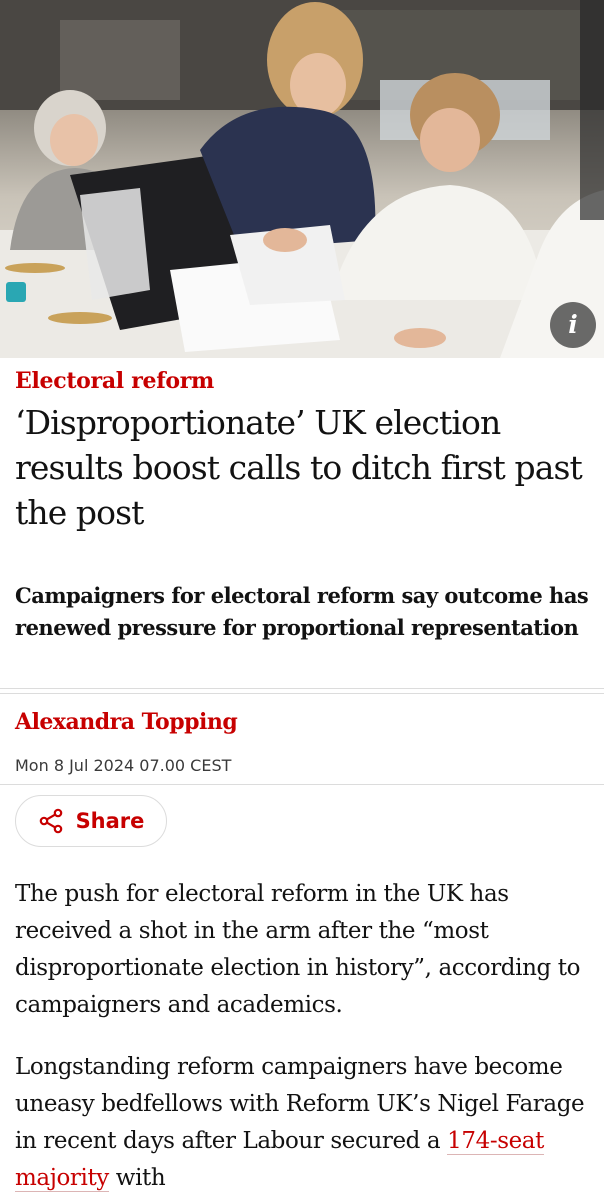 This screenshot has height=1200, width=604. I want to click on info-icon: i, so click(573, 325).